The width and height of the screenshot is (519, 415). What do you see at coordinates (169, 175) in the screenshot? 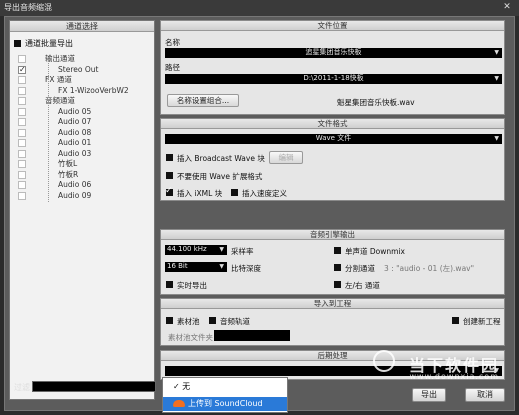
I see `no-wave-ext-checkbox` at bounding box center [169, 175].